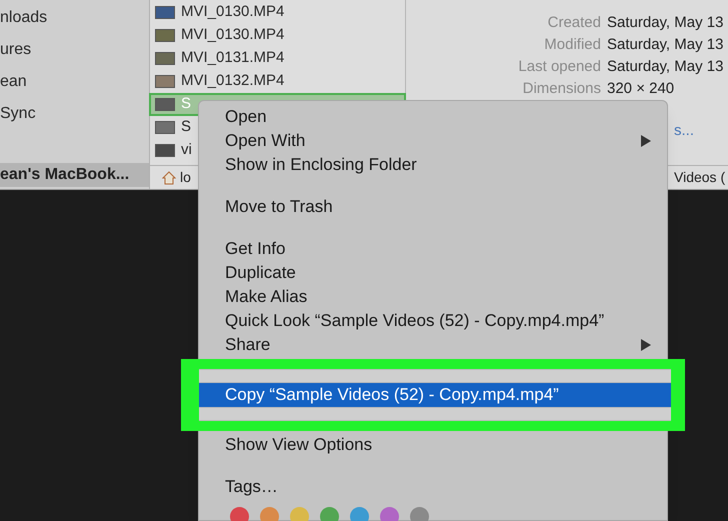 The height and width of the screenshot is (521, 728). What do you see at coordinates (559, 67) in the screenshot?
I see `info-label: Last opened` at bounding box center [559, 67].